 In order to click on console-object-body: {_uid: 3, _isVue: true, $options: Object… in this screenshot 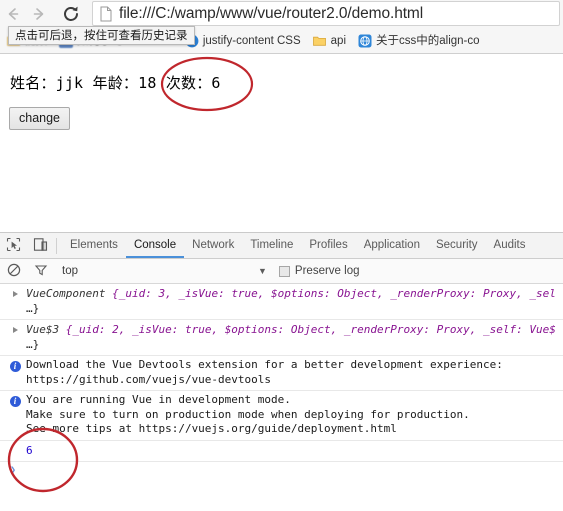, I will do `click(330, 293)`.